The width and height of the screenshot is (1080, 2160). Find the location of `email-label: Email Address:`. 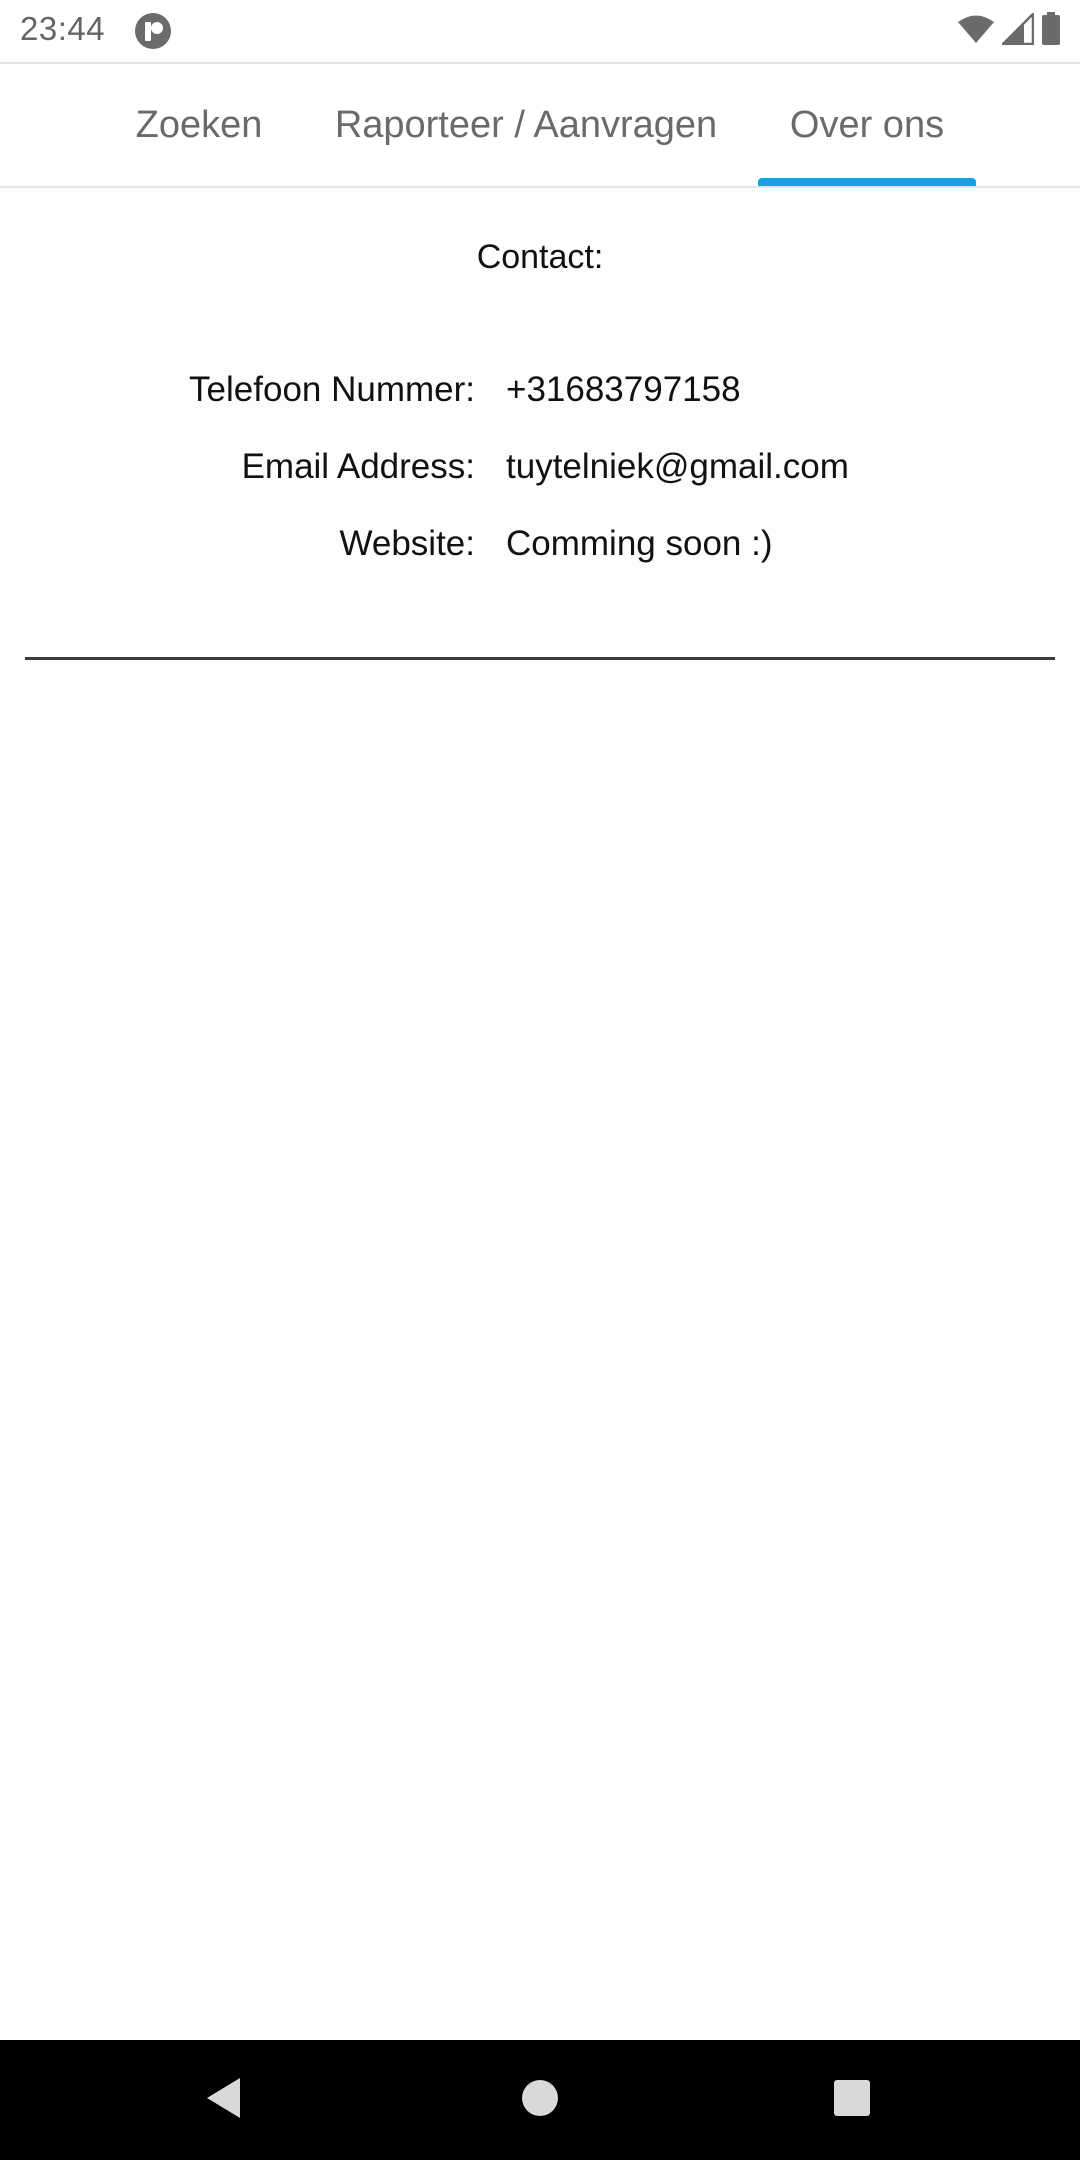

email-label: Email Address: is located at coordinates (358, 466).